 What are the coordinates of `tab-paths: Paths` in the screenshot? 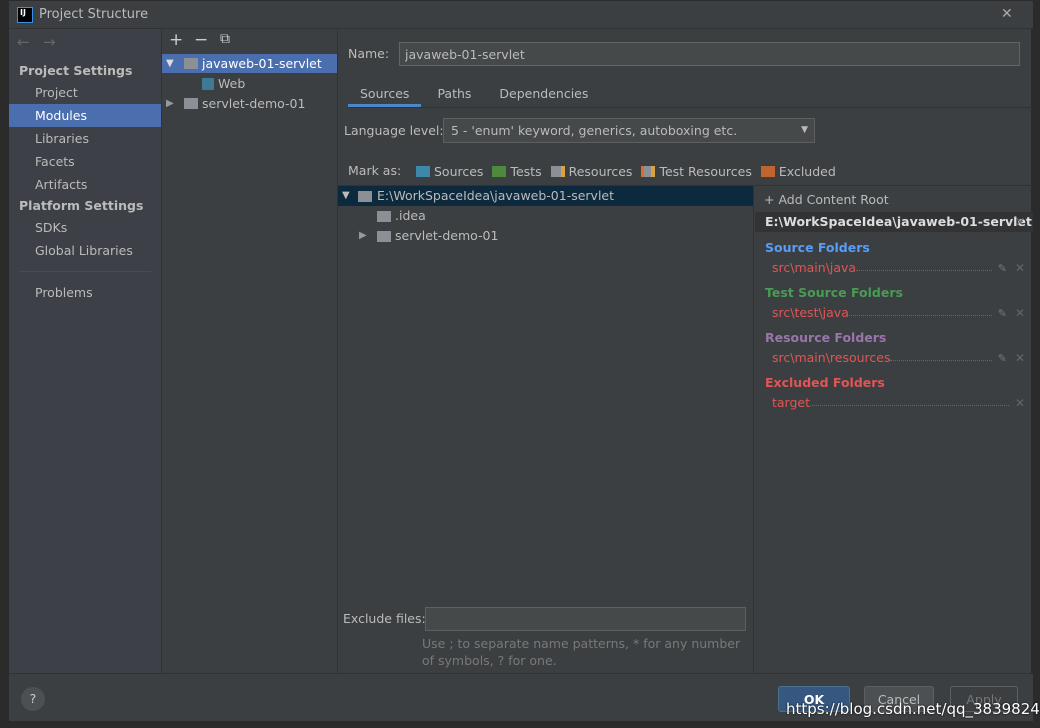 It's located at (454, 94).